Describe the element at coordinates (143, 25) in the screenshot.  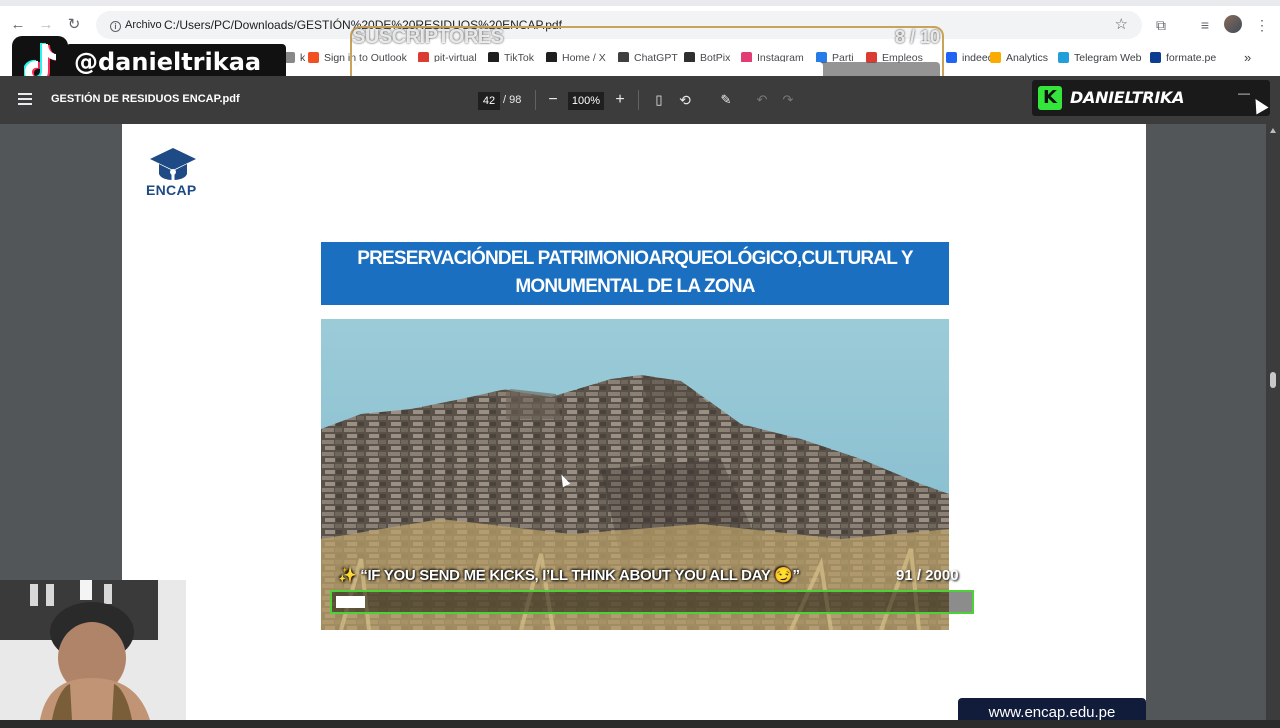
I see `site-chip-label: Archivo` at that location.